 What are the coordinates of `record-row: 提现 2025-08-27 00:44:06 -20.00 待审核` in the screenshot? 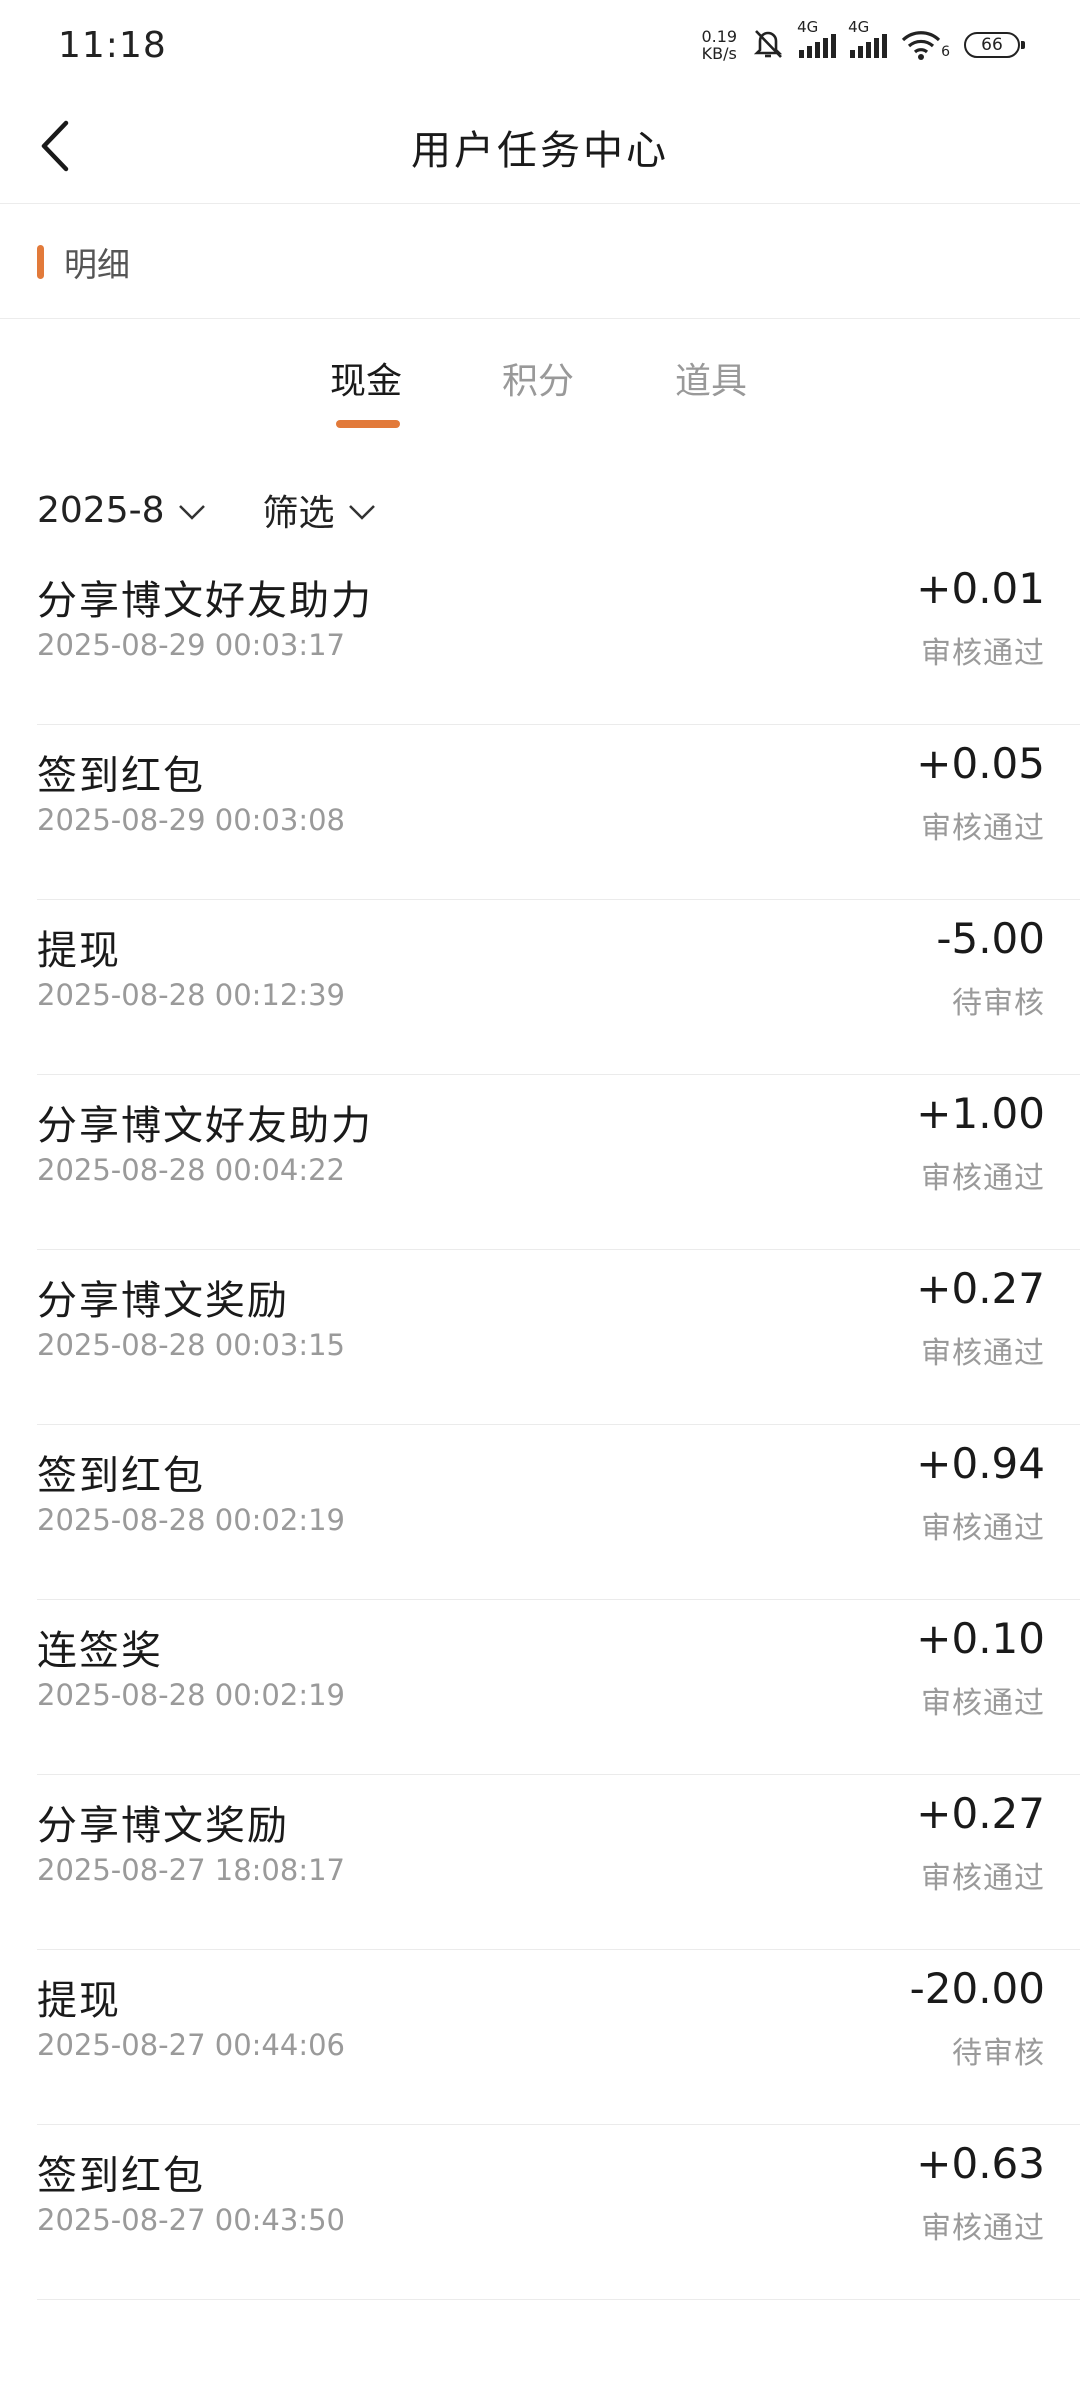 It's located at (558, 2037).